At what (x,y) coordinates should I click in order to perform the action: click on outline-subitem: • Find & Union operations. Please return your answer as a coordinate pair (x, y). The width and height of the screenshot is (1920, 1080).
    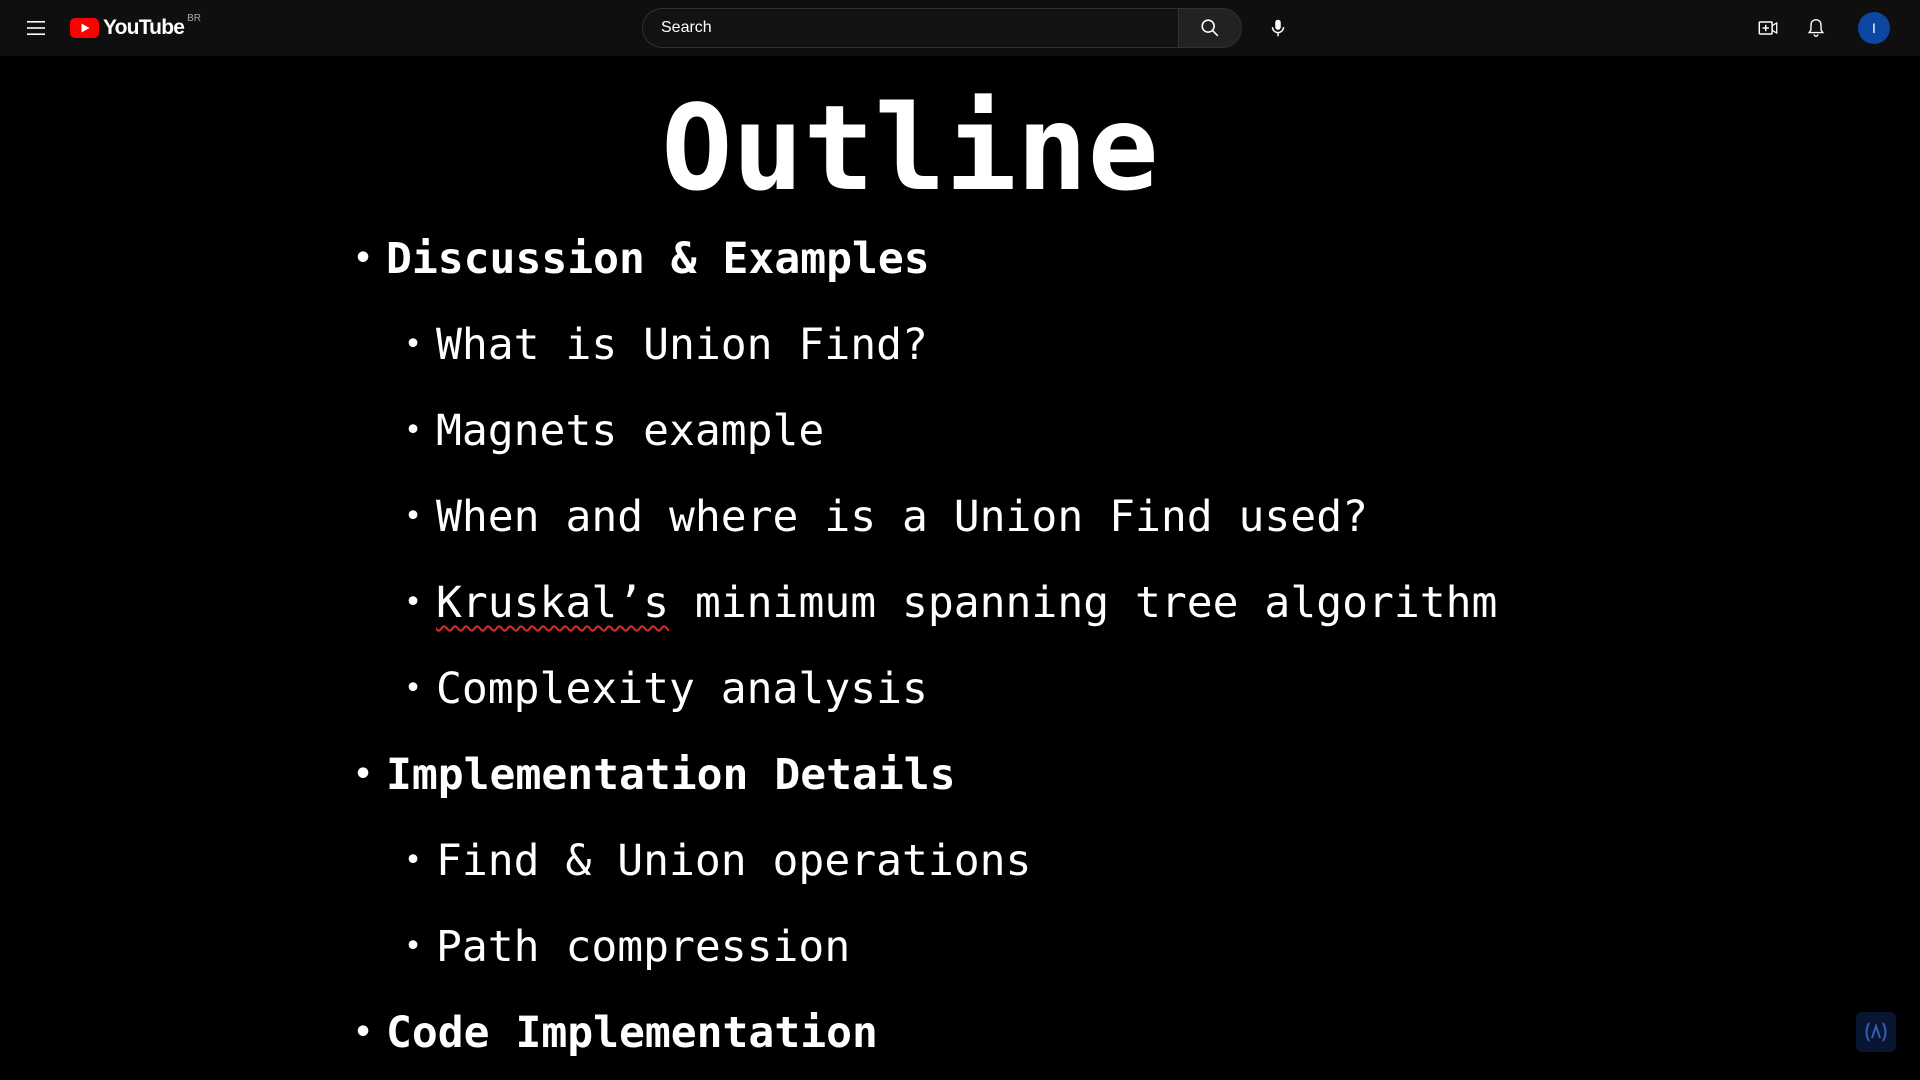
    Looking at the image, I should click on (922, 861).